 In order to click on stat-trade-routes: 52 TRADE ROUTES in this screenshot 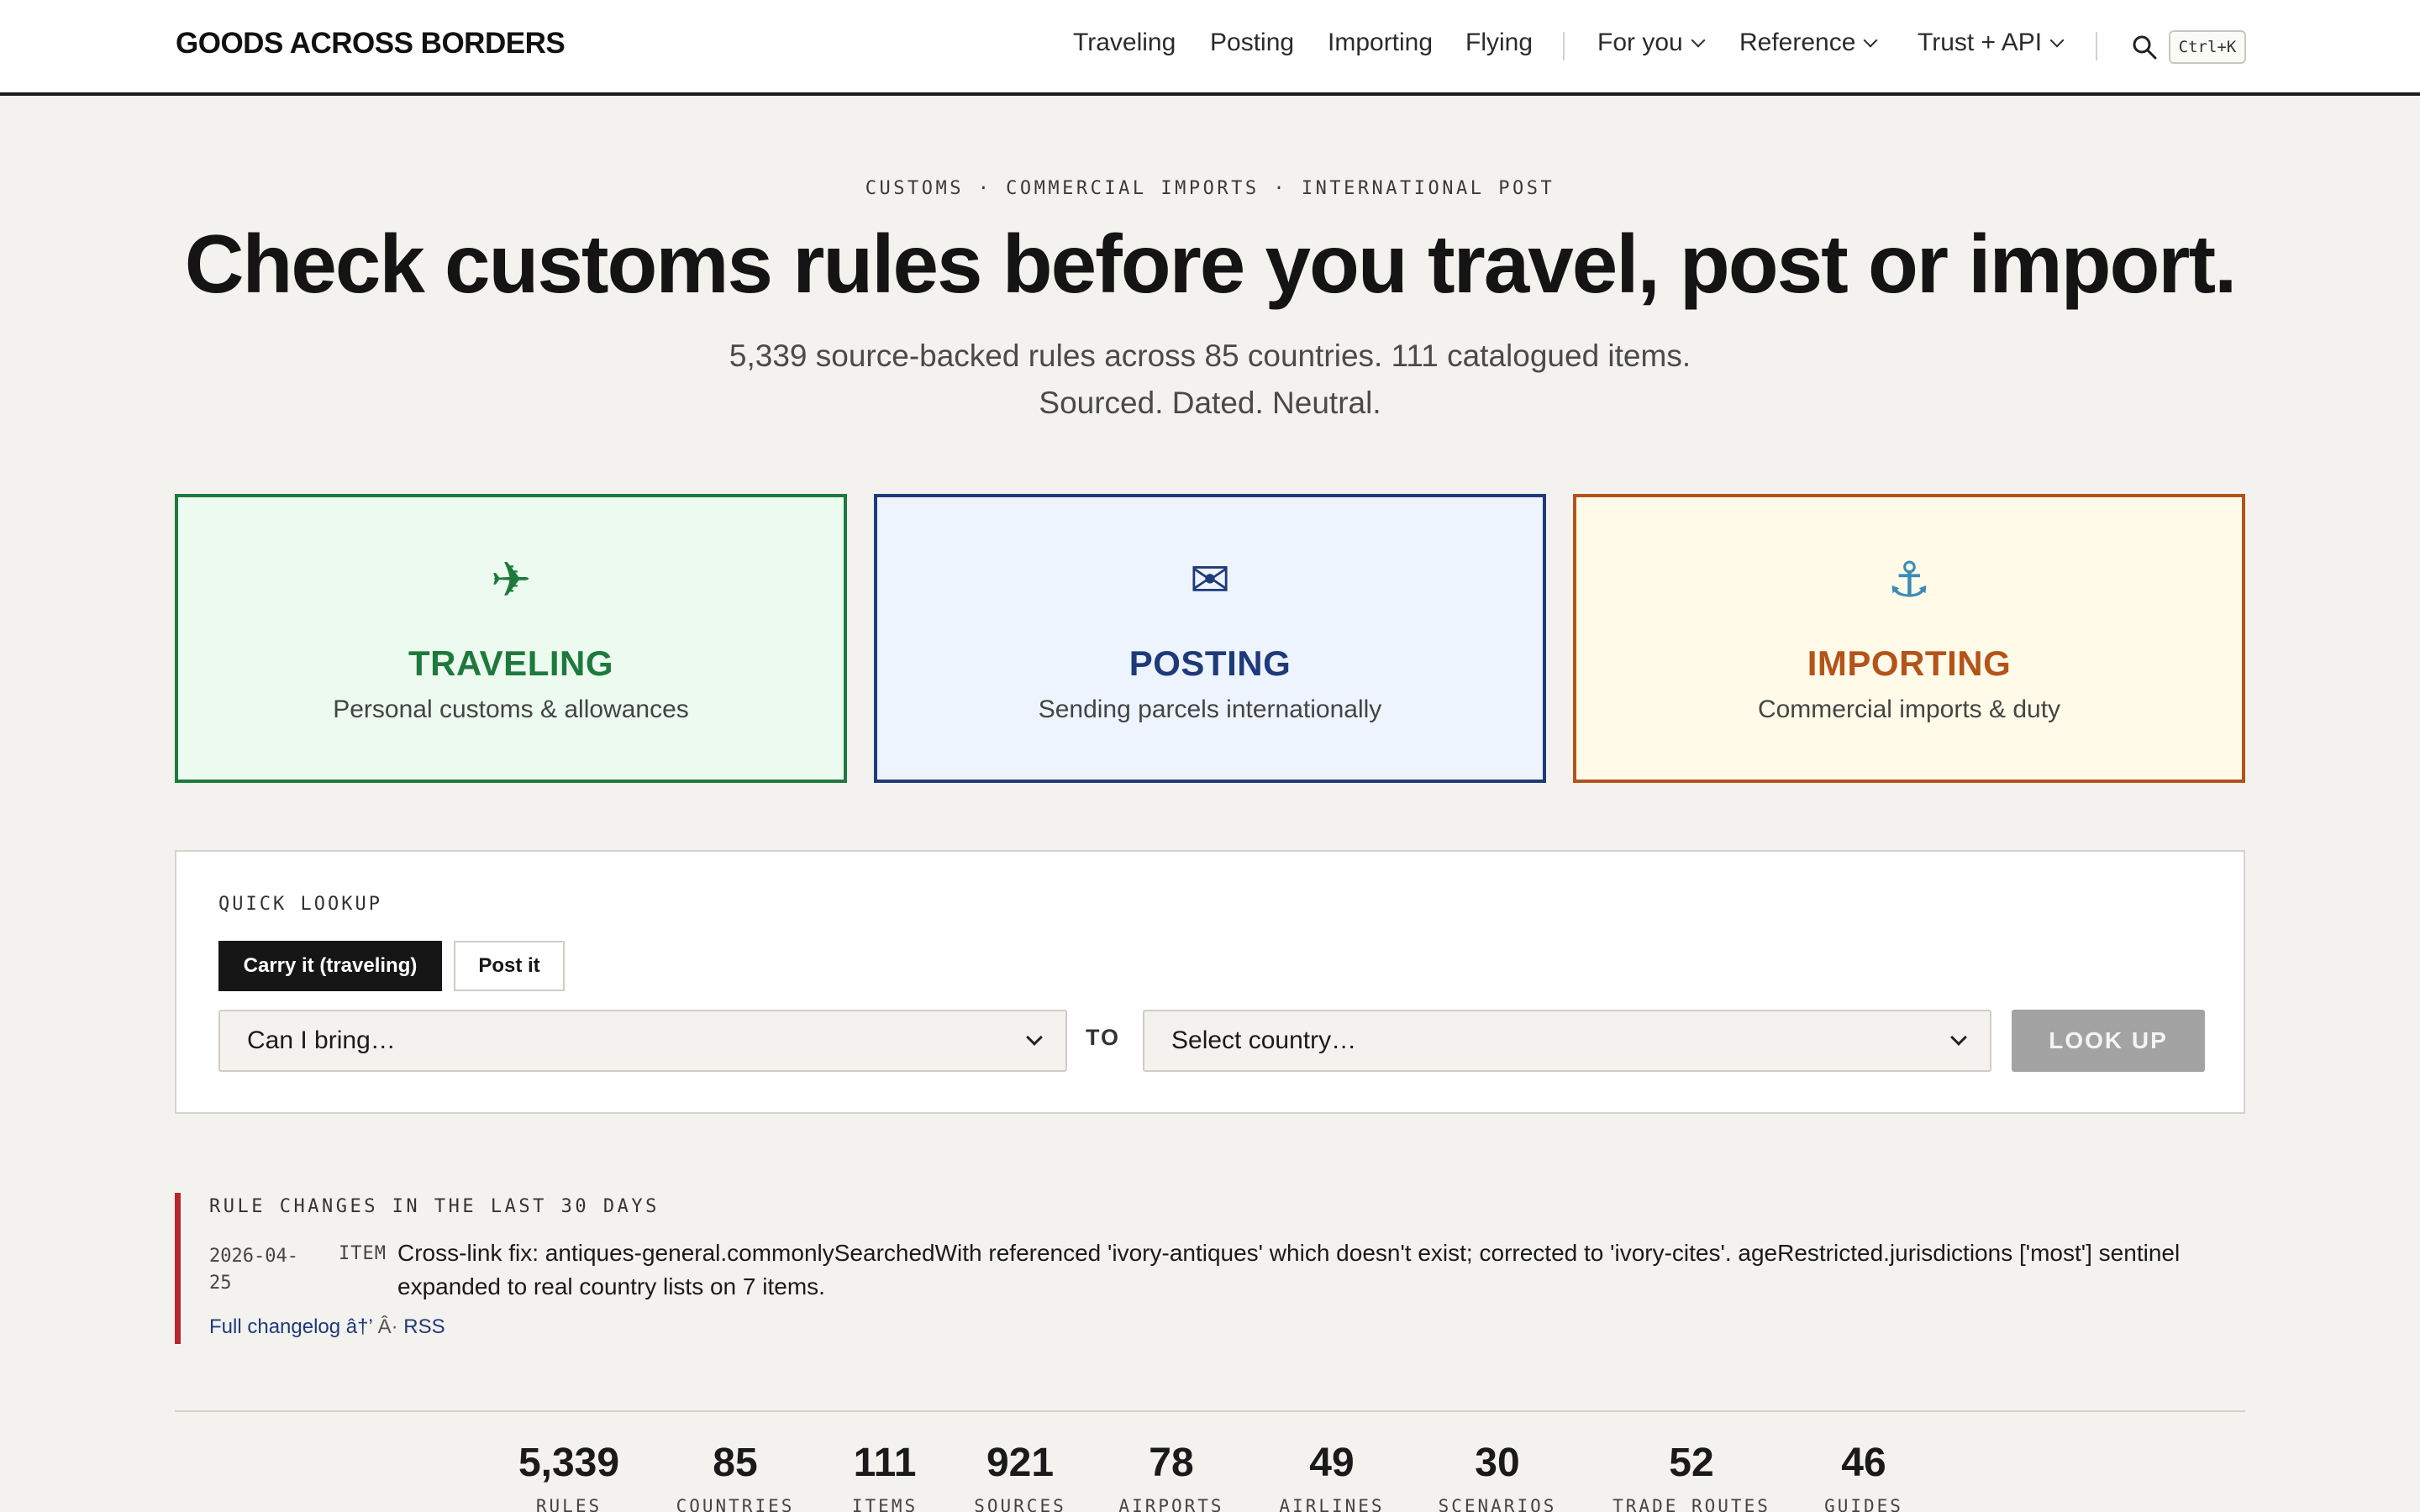, I will do `click(1691, 1476)`.